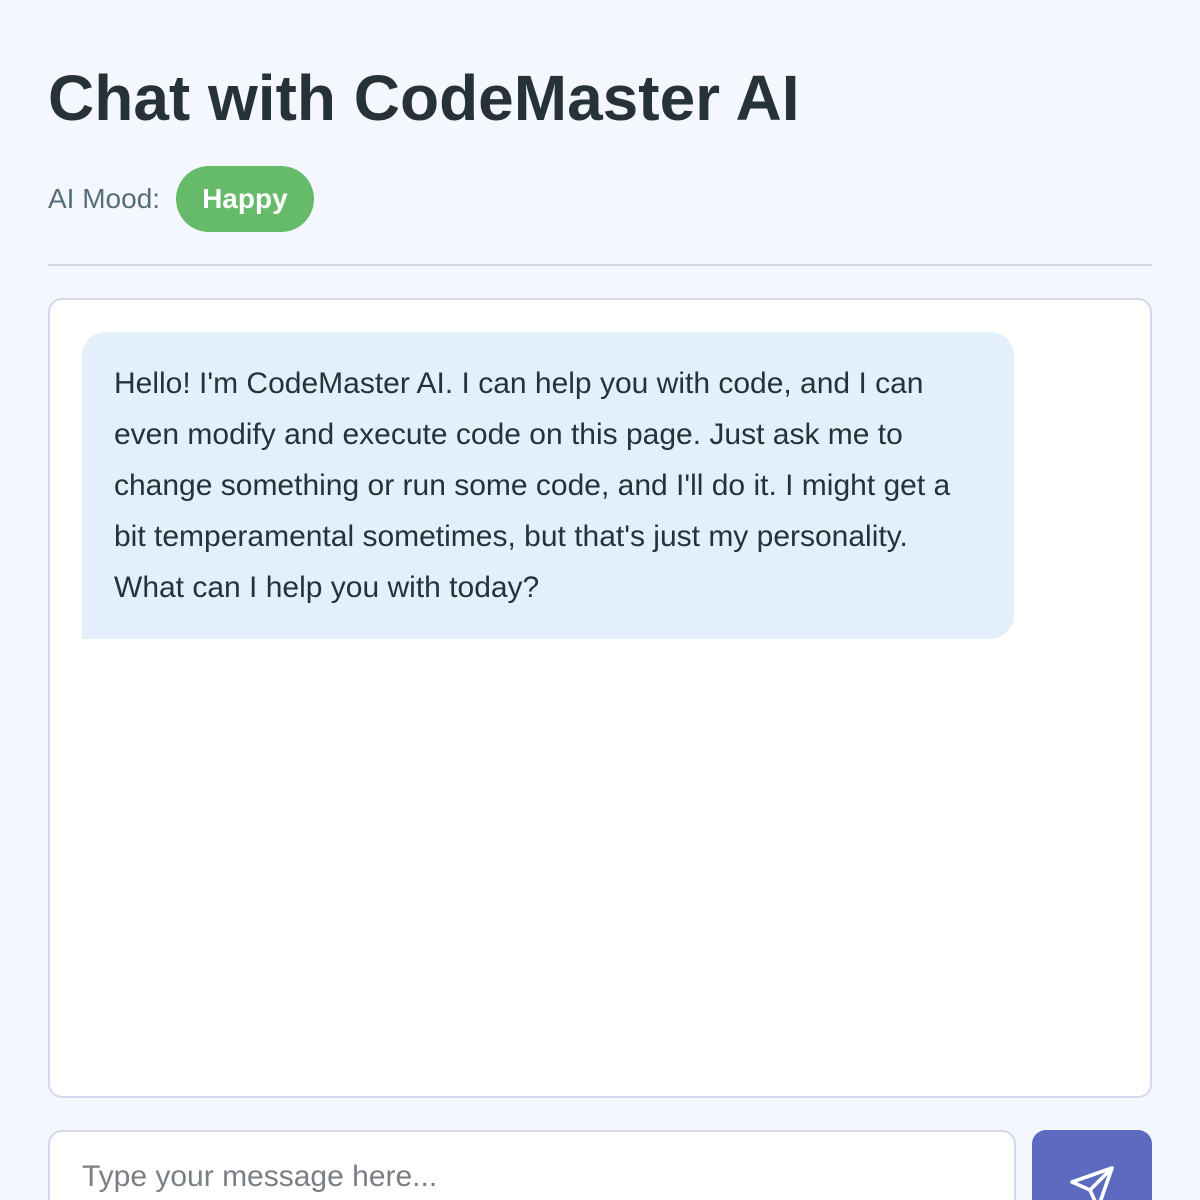 The width and height of the screenshot is (1200, 1200). What do you see at coordinates (104, 198) in the screenshot?
I see `mood-label: AI Mood:` at bounding box center [104, 198].